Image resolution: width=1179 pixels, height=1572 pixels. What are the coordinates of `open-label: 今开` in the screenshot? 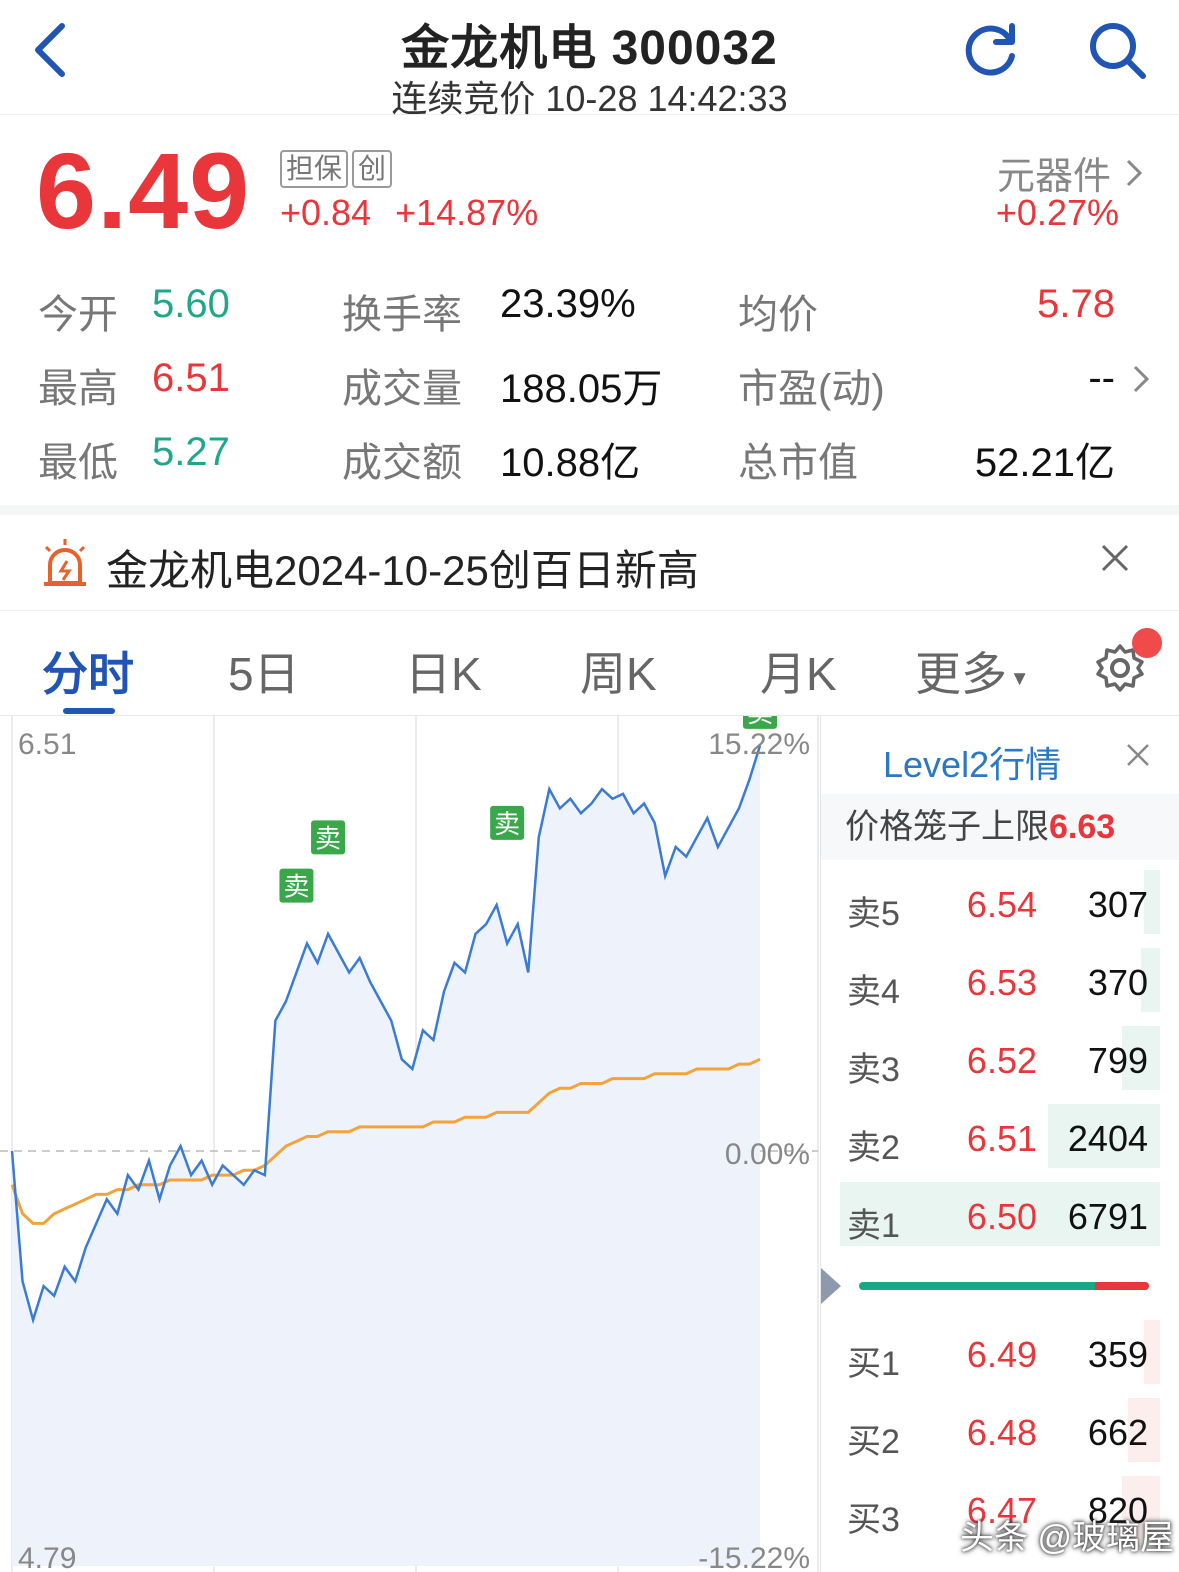 It's located at (78, 315).